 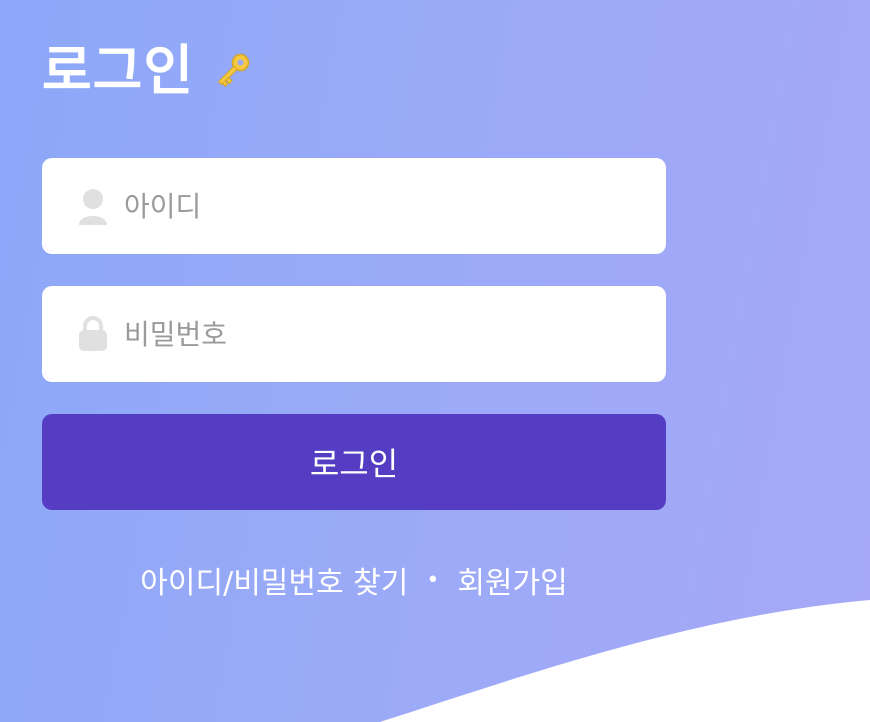 I want to click on user-icon, so click(x=93, y=206).